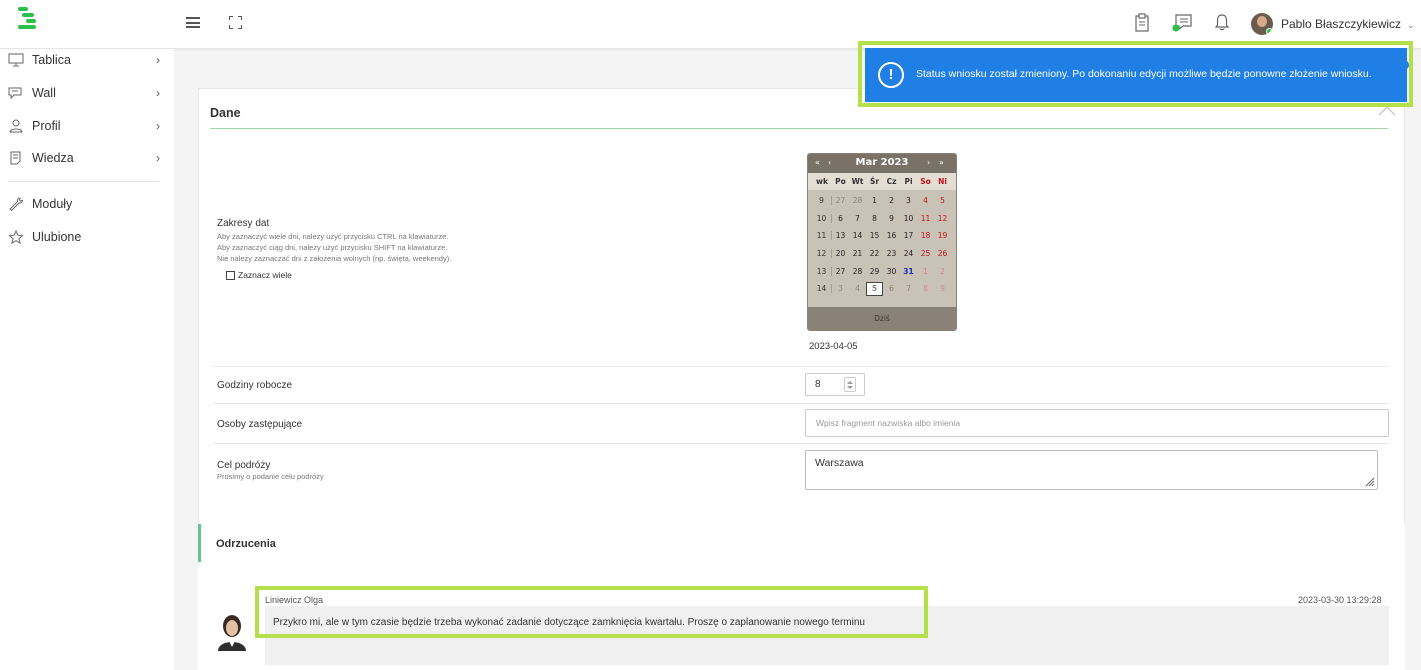 Image resolution: width=1421 pixels, height=670 pixels. Describe the element at coordinates (259, 275) in the screenshot. I see `select-many-checkbox: Zaznacz wiele` at that location.